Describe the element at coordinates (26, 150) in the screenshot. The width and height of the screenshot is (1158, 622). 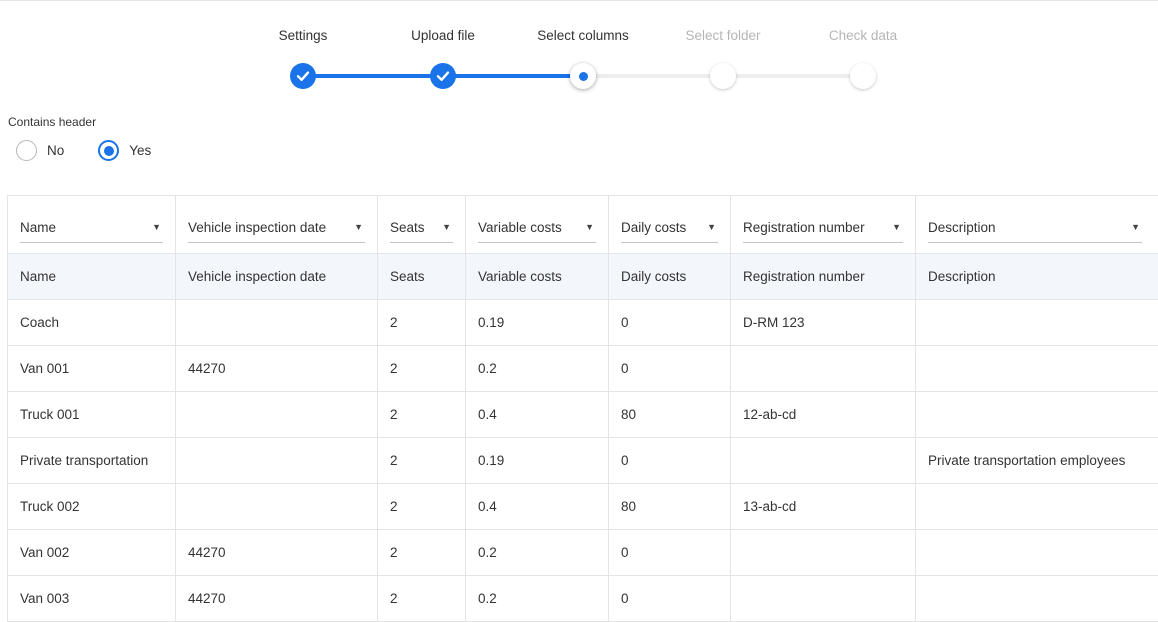
I see `radio-no-circle` at that location.